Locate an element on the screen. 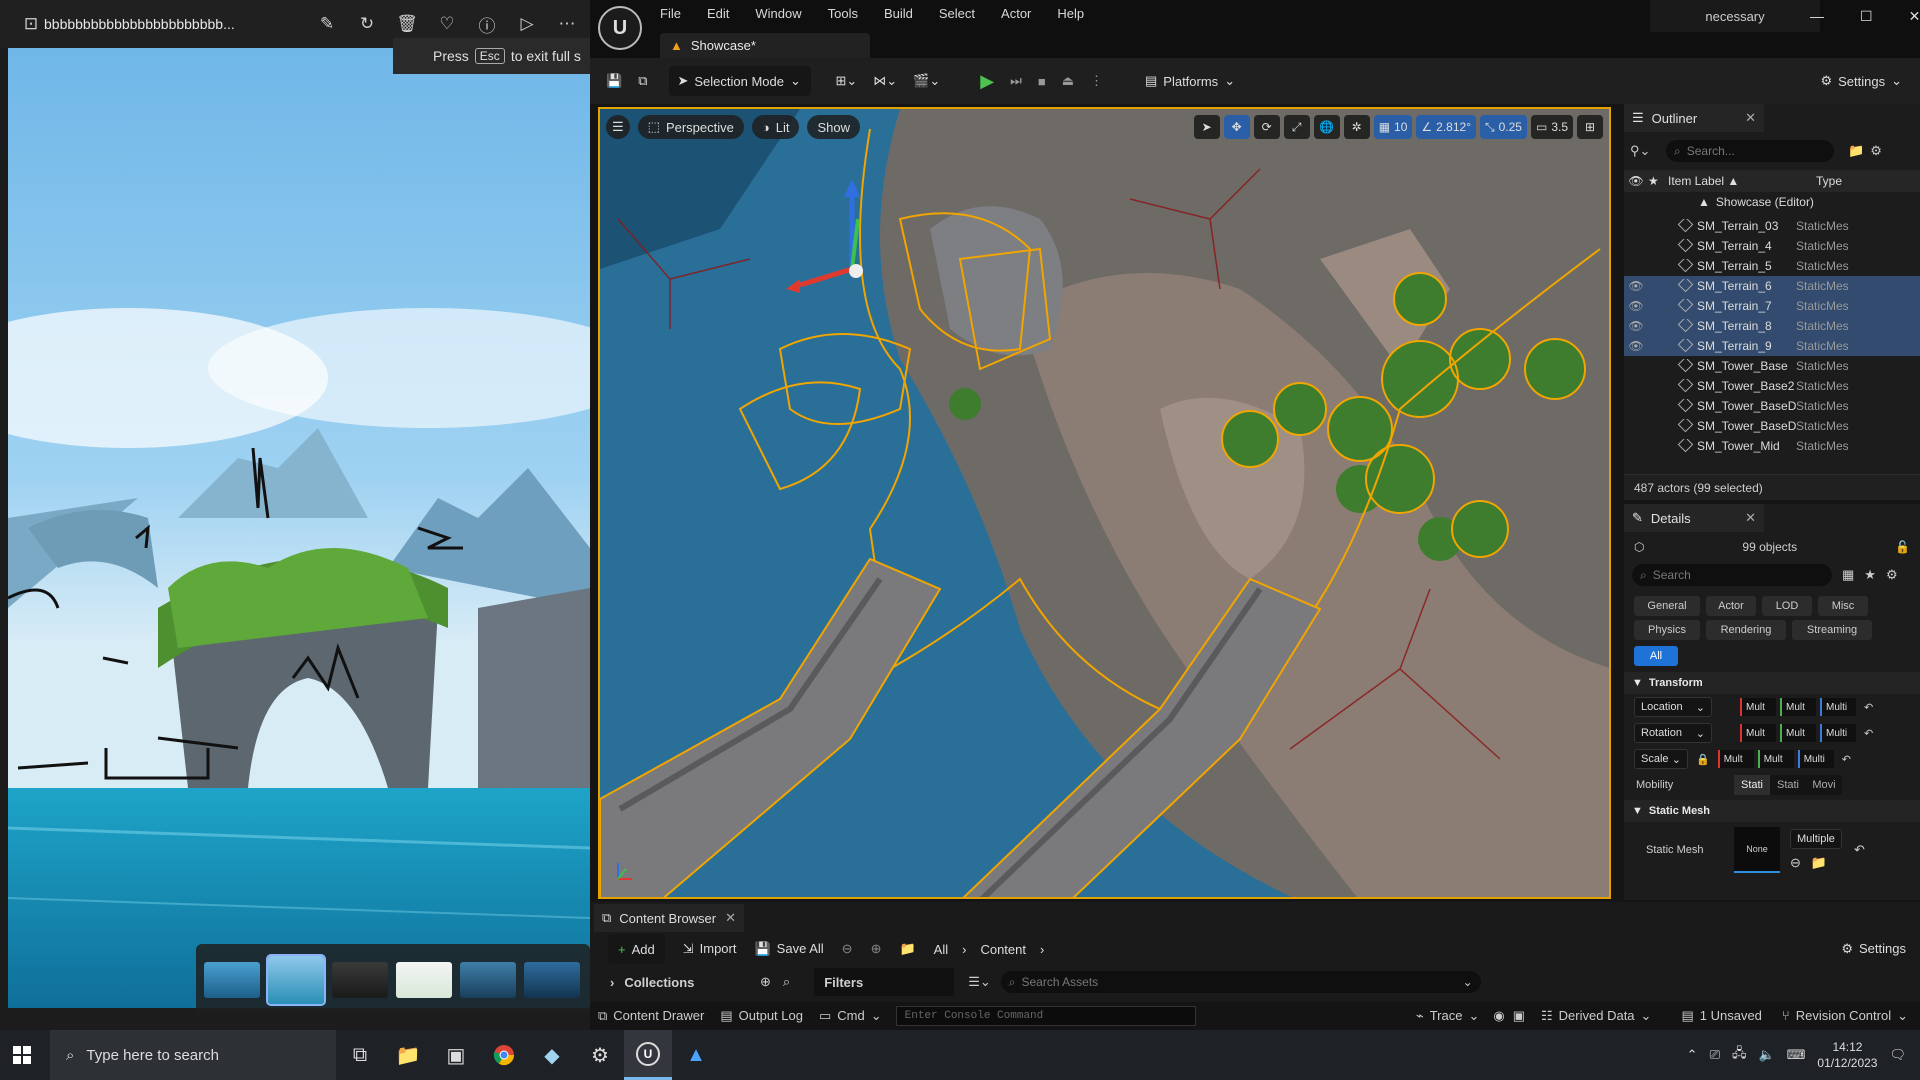  settings-button: ⚙ Settings ⌄ is located at coordinates (1861, 81).